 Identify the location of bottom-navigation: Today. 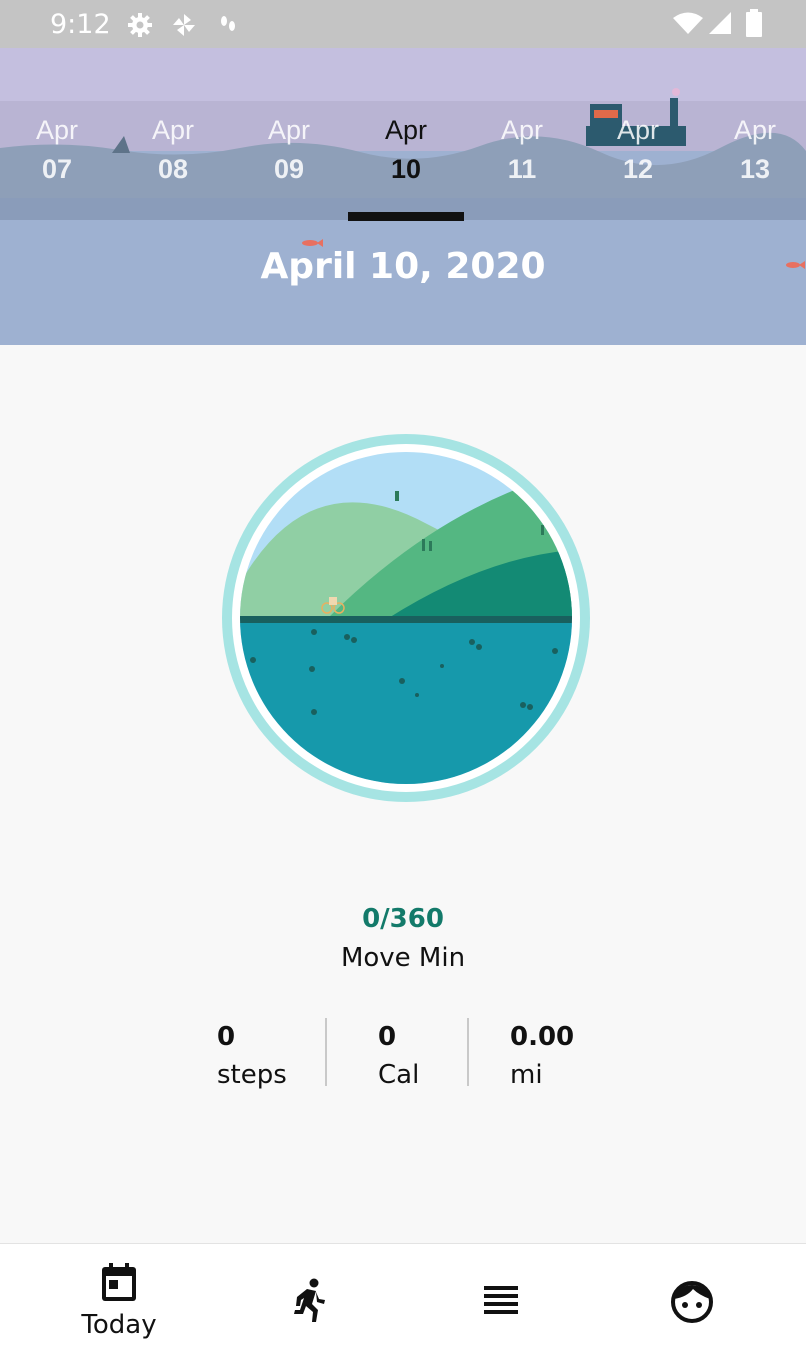
(403, 1296).